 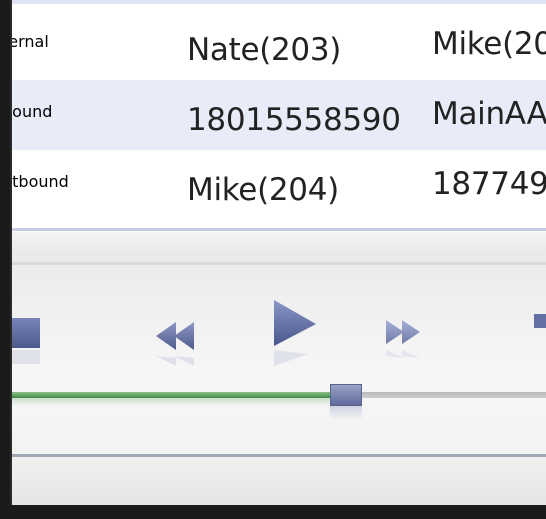 What do you see at coordinates (489, 184) in the screenshot?
I see `call-to-cell: 187749` at bounding box center [489, 184].